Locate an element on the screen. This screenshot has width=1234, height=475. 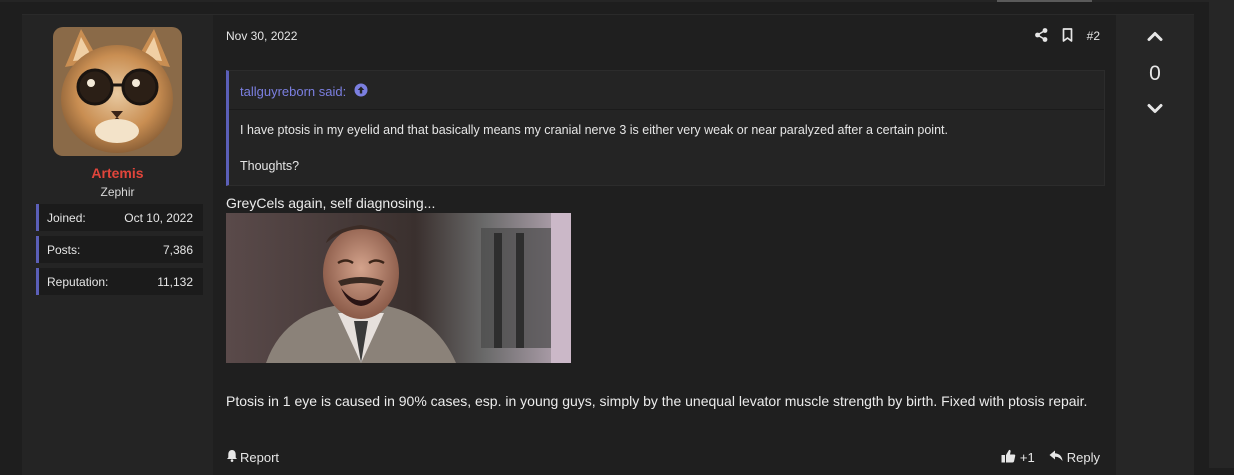
stat-reputation: Reputation: 11,132 is located at coordinates (119, 281).